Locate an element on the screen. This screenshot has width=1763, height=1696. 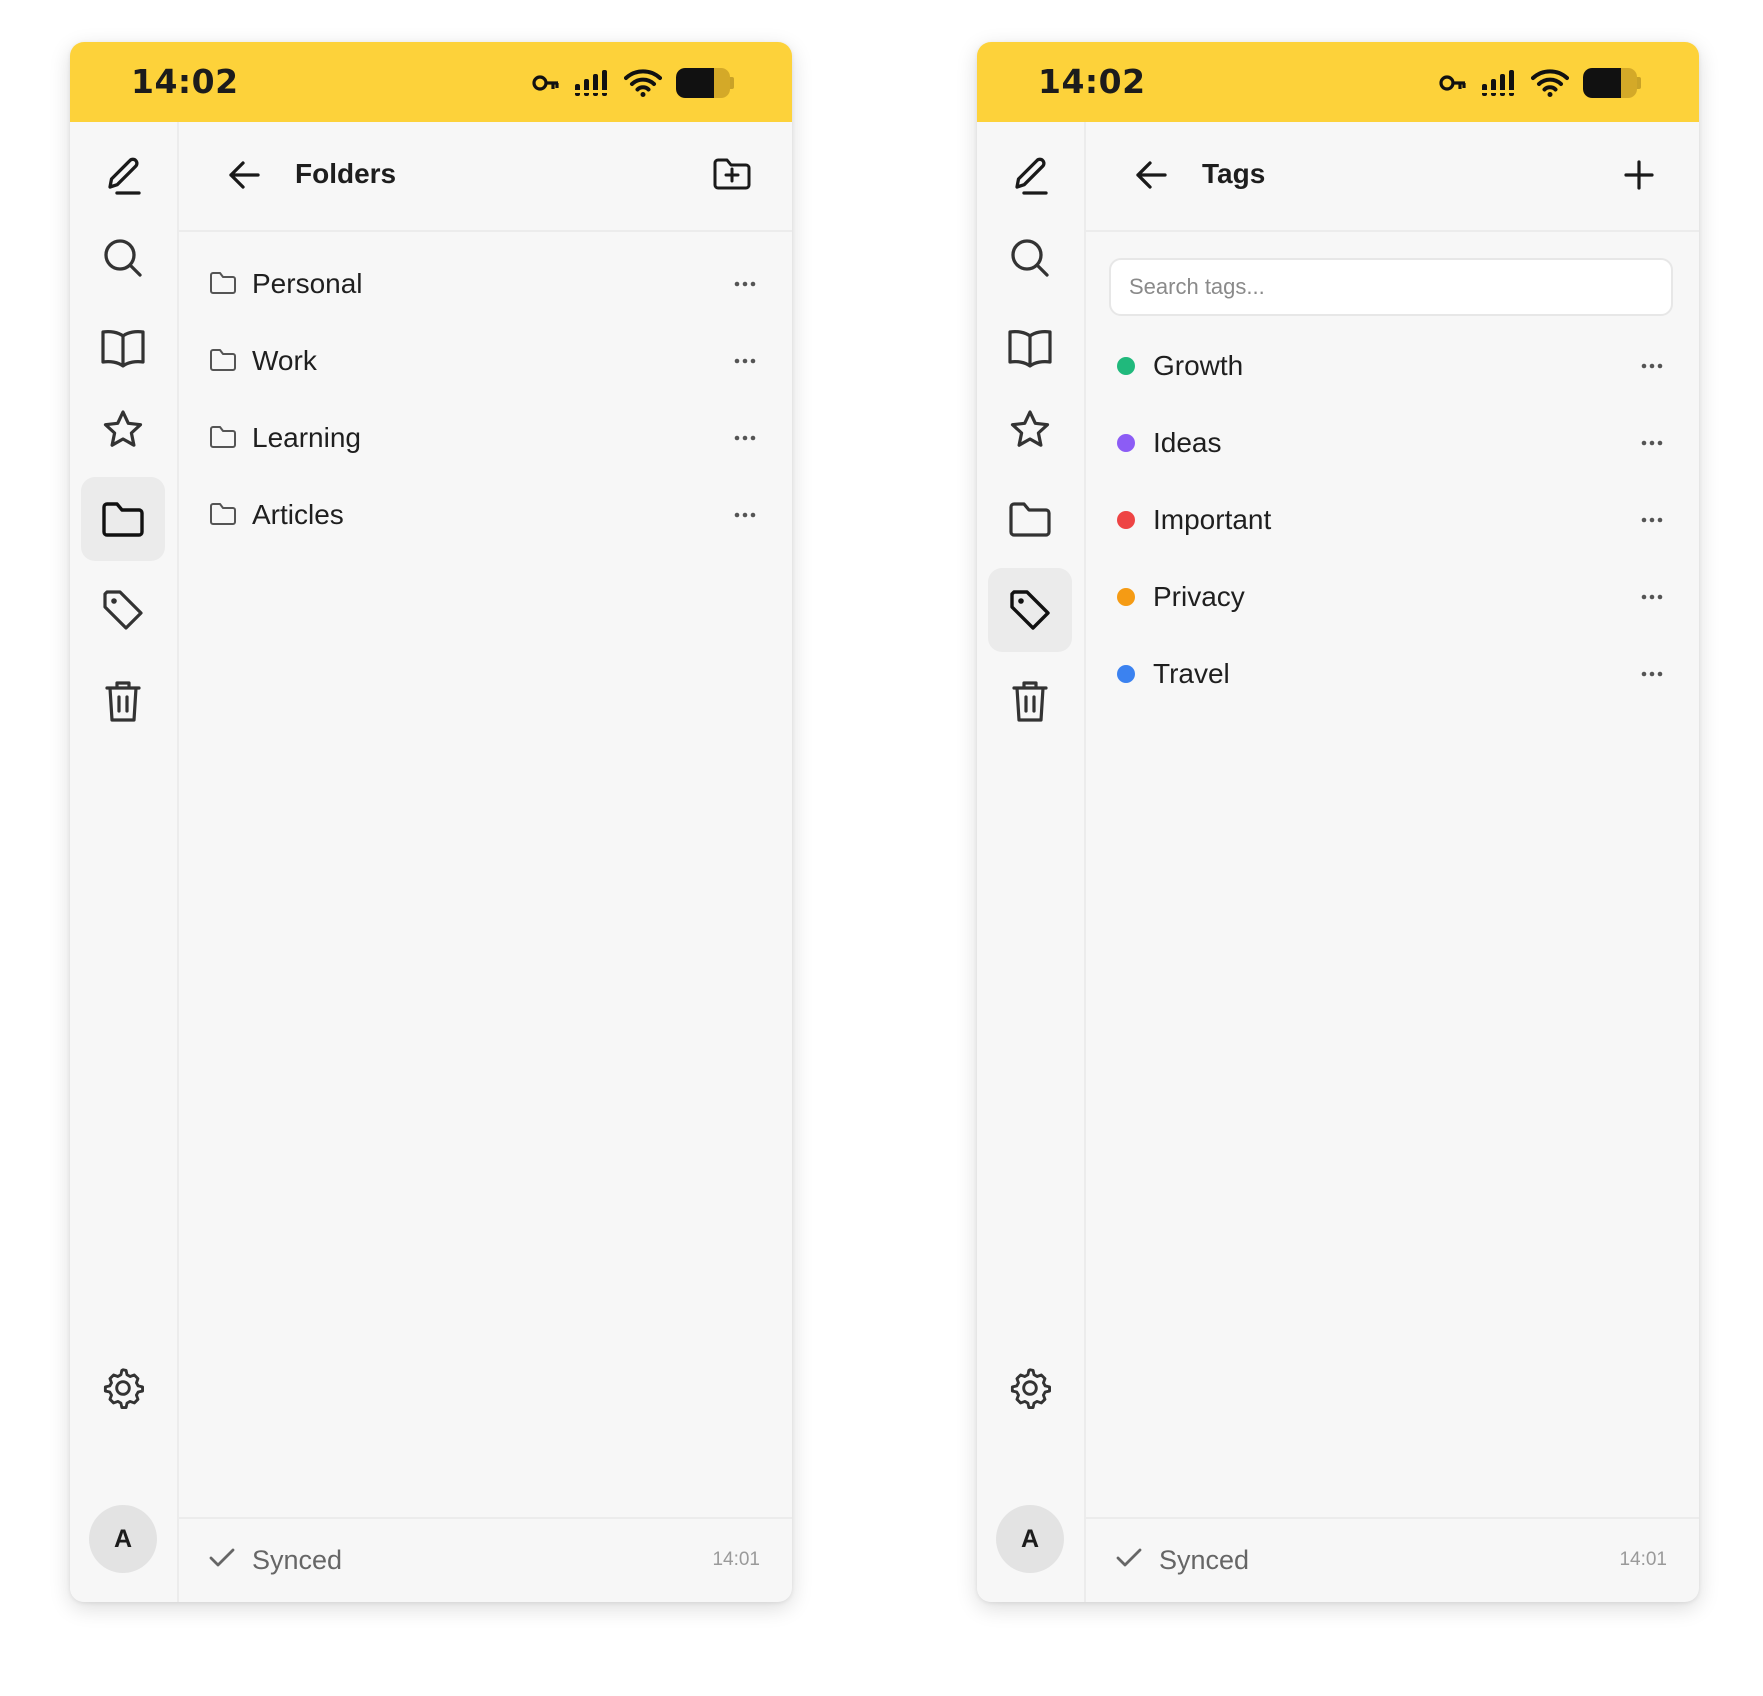
tag-icon is located at coordinates (1030, 610).